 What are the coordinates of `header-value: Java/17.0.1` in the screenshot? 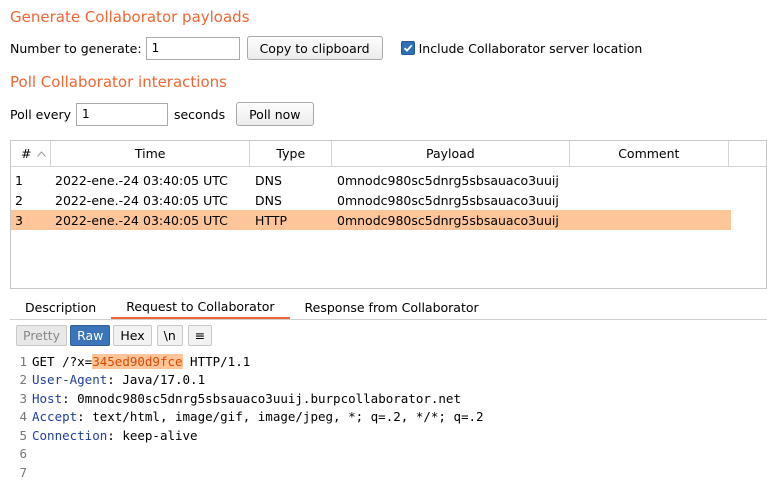 It's located at (160, 380).